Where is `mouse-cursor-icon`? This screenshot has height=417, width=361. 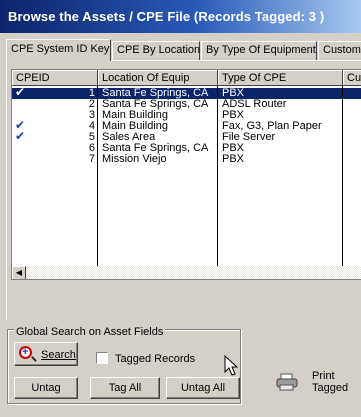 mouse-cursor-icon is located at coordinates (231, 365).